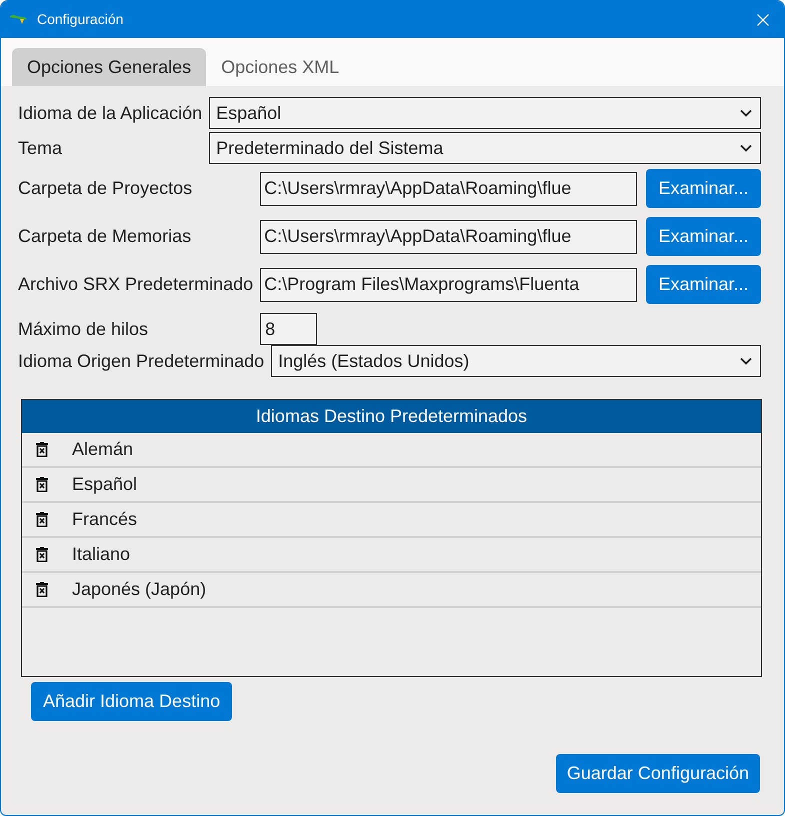  I want to click on path-field: C:\Program Files\Maxprograms\Fluenta, so click(448, 285).